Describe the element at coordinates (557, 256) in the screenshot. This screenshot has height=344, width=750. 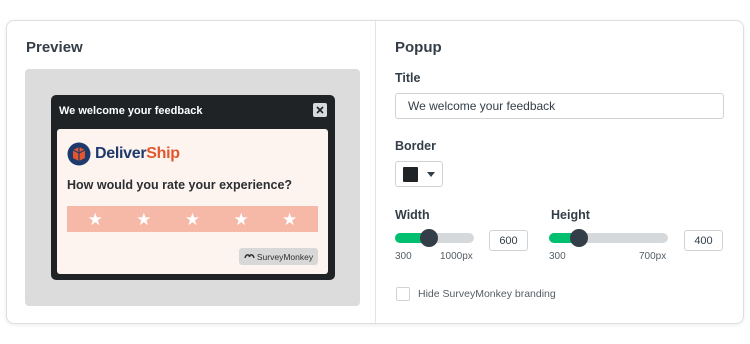
I see `height-min-label: 300` at that location.